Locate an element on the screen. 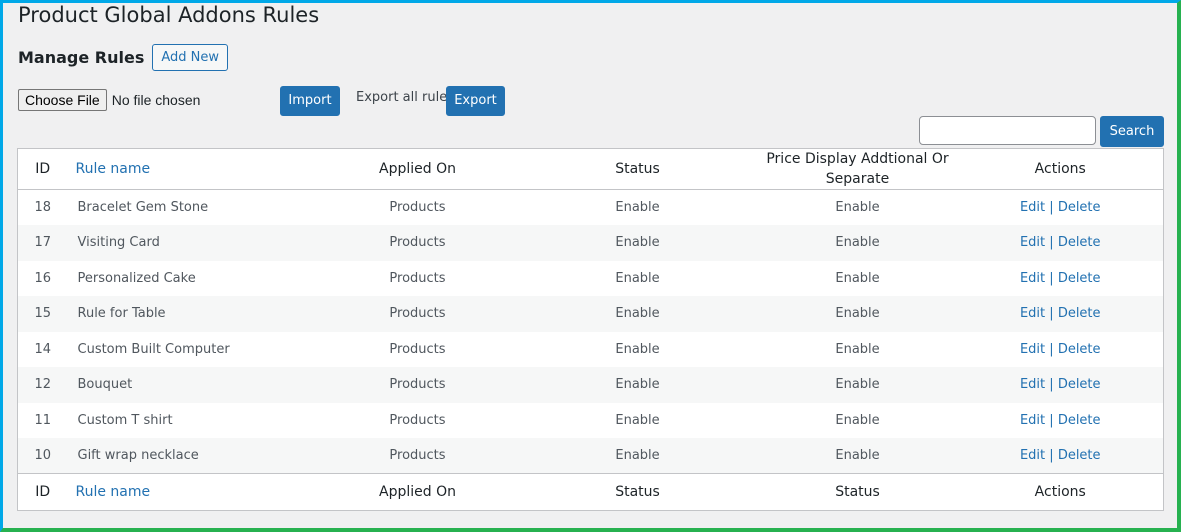 The width and height of the screenshot is (1181, 532). choose-file-button: Choose File is located at coordinates (62, 100).